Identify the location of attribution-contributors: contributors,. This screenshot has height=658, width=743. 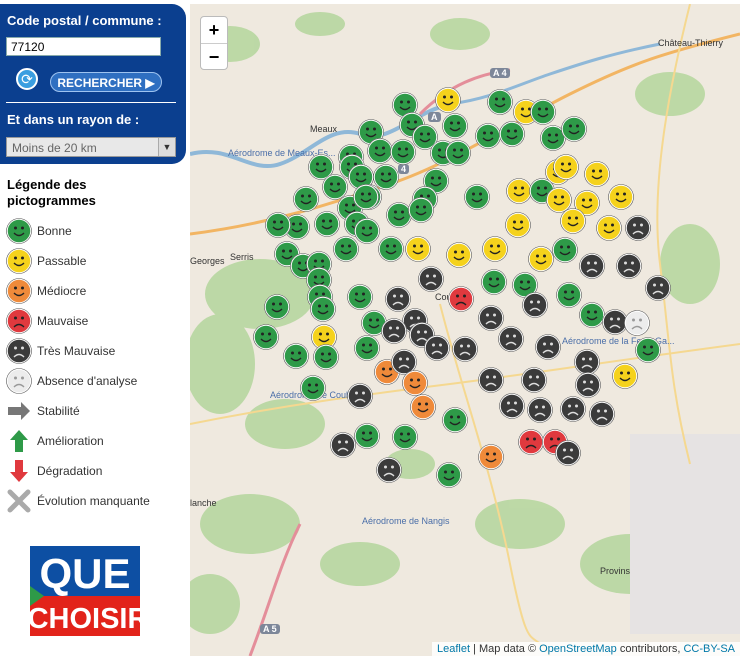
(650, 649).